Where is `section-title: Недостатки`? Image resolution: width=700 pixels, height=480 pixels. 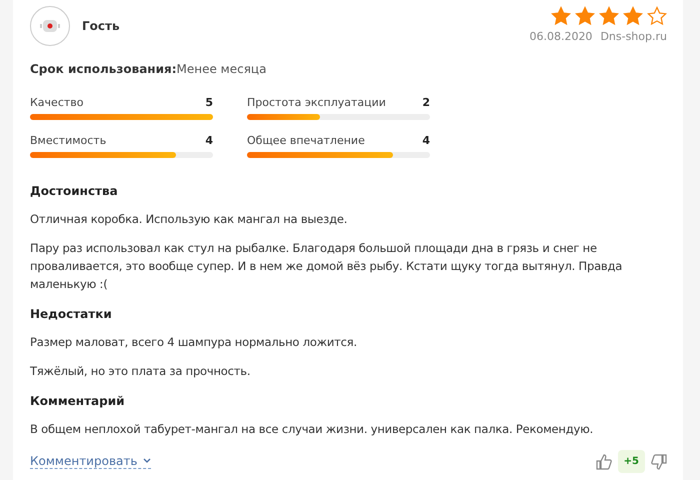 section-title: Недостатки is located at coordinates (71, 314).